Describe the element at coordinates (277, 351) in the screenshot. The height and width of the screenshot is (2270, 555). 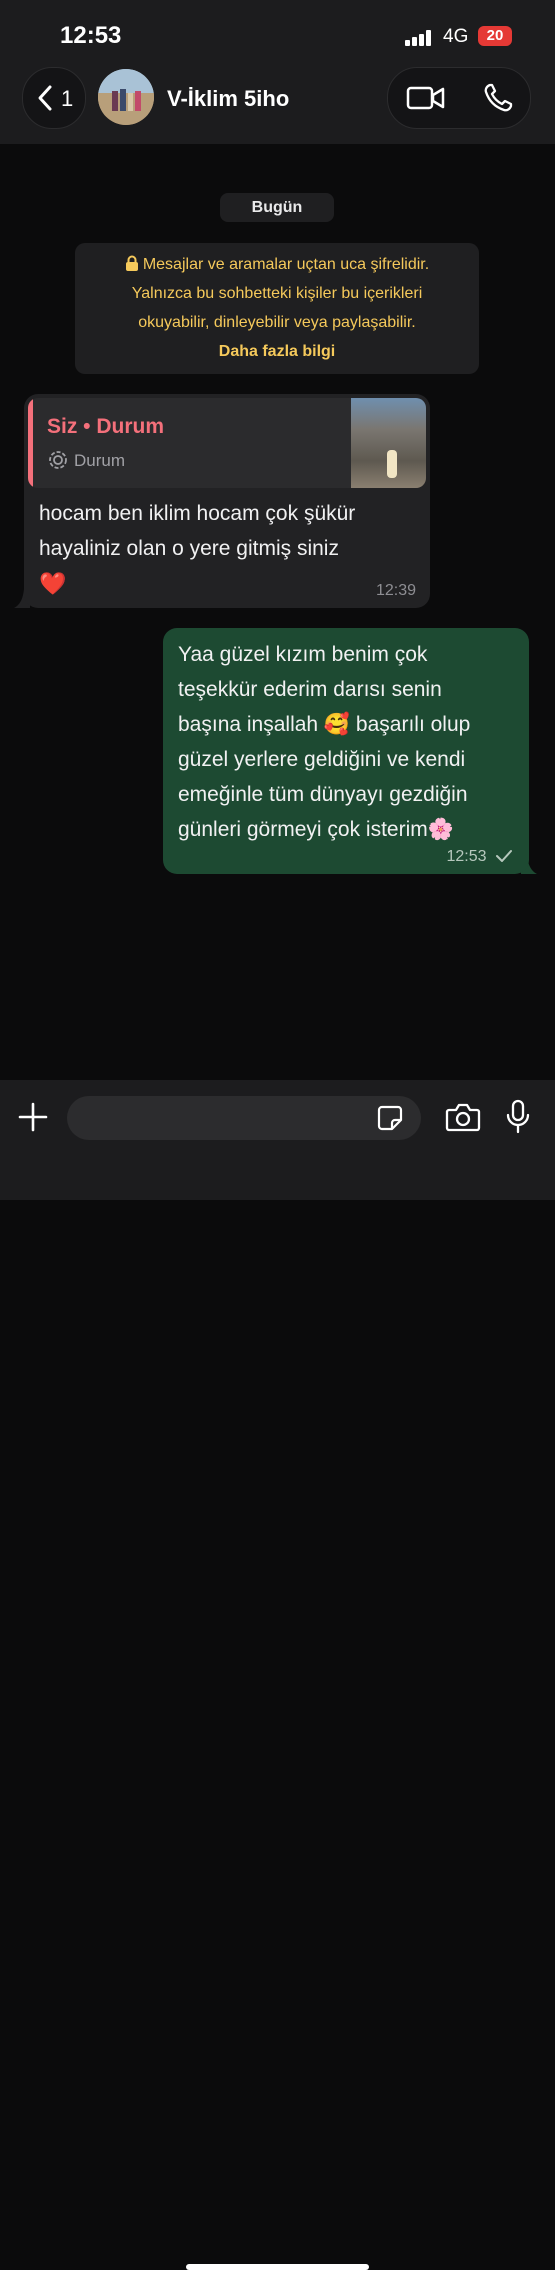
I see `more-info-link: Daha fazla bilgi` at that location.